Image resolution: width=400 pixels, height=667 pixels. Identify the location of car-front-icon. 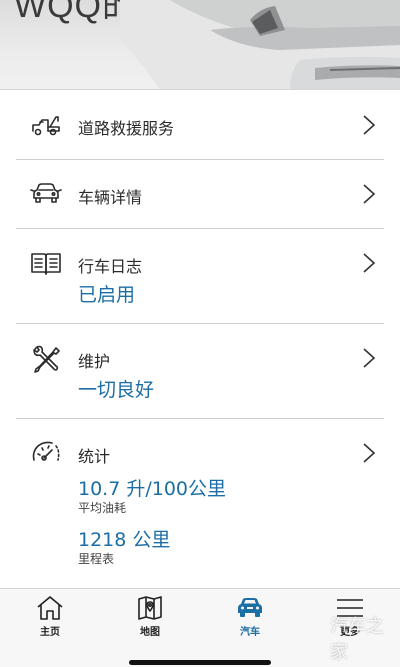
(46, 194).